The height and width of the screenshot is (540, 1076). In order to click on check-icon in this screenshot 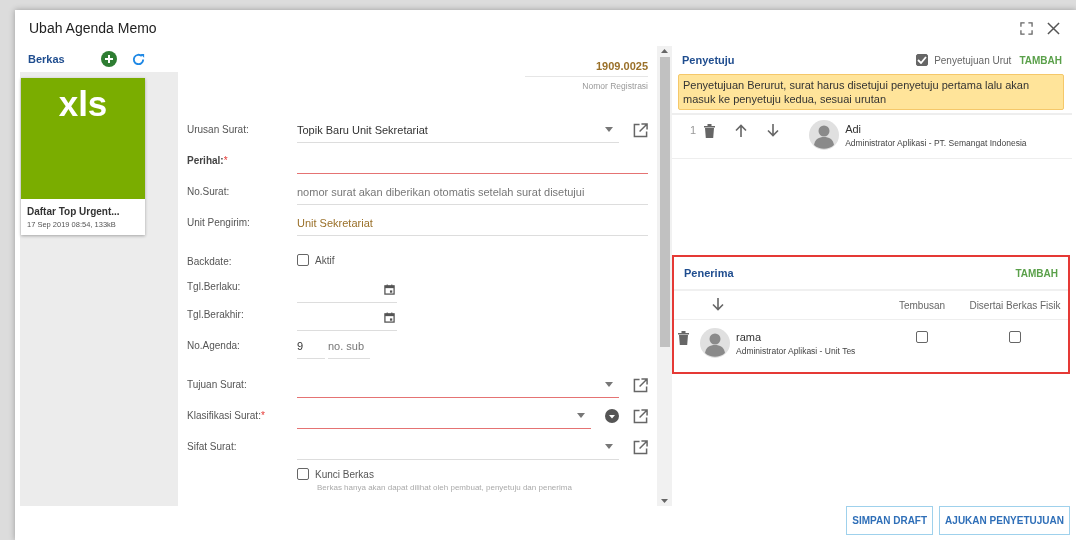, I will do `click(922, 60)`.